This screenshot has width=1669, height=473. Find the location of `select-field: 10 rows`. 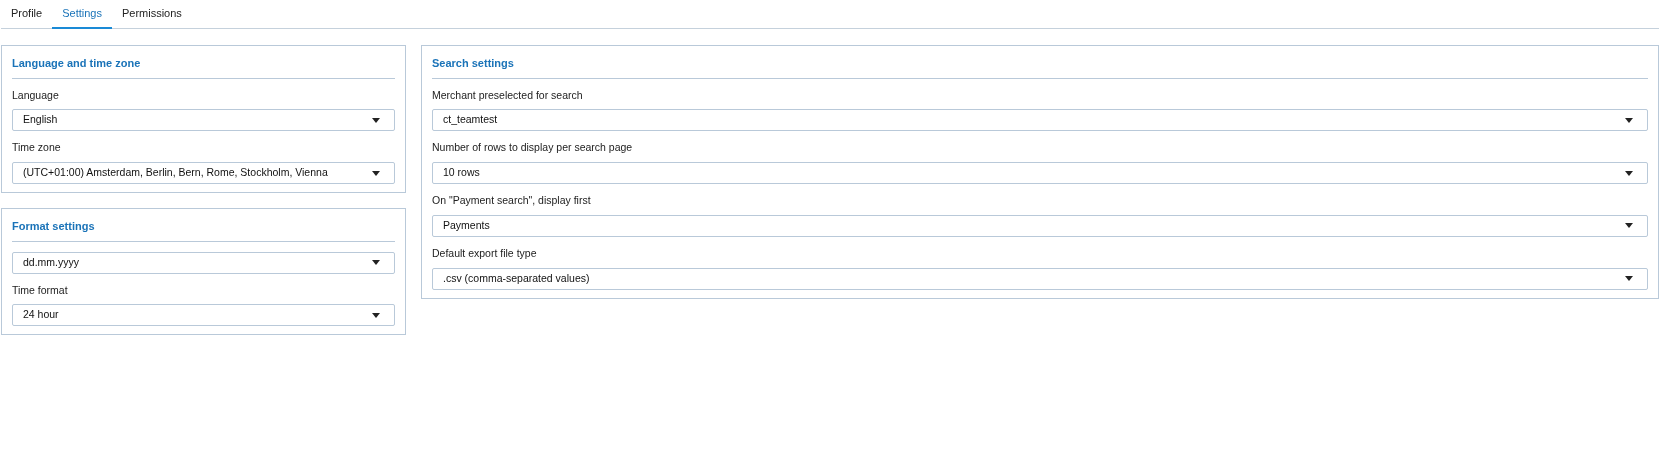

select-field: 10 rows is located at coordinates (1040, 173).